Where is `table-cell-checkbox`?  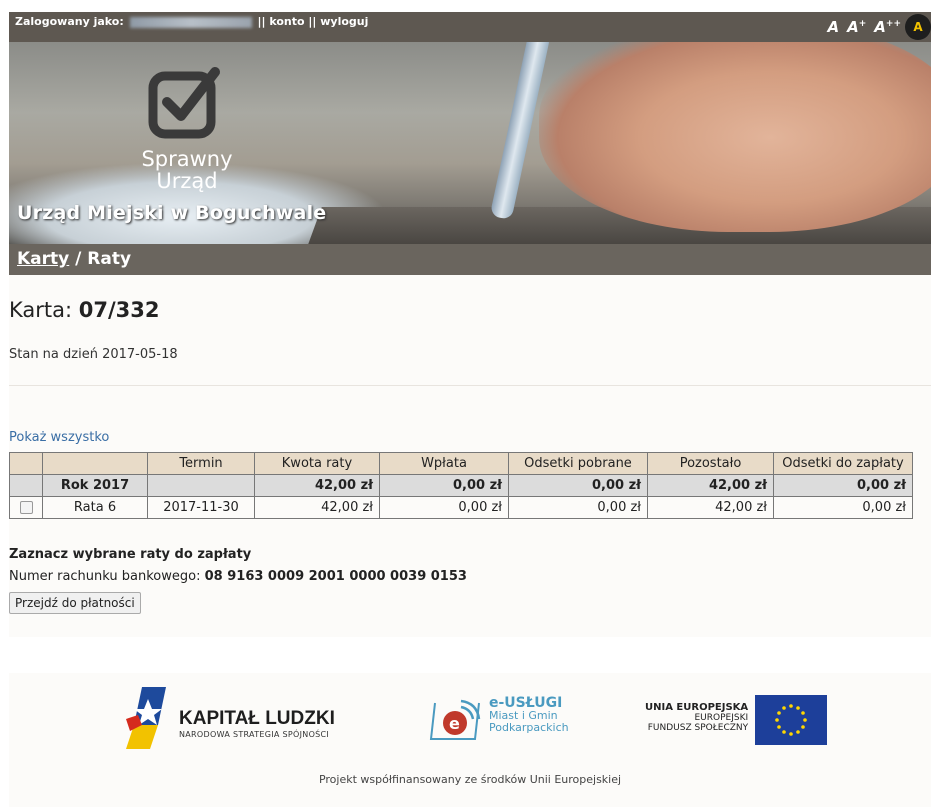 table-cell-checkbox is located at coordinates (26, 507).